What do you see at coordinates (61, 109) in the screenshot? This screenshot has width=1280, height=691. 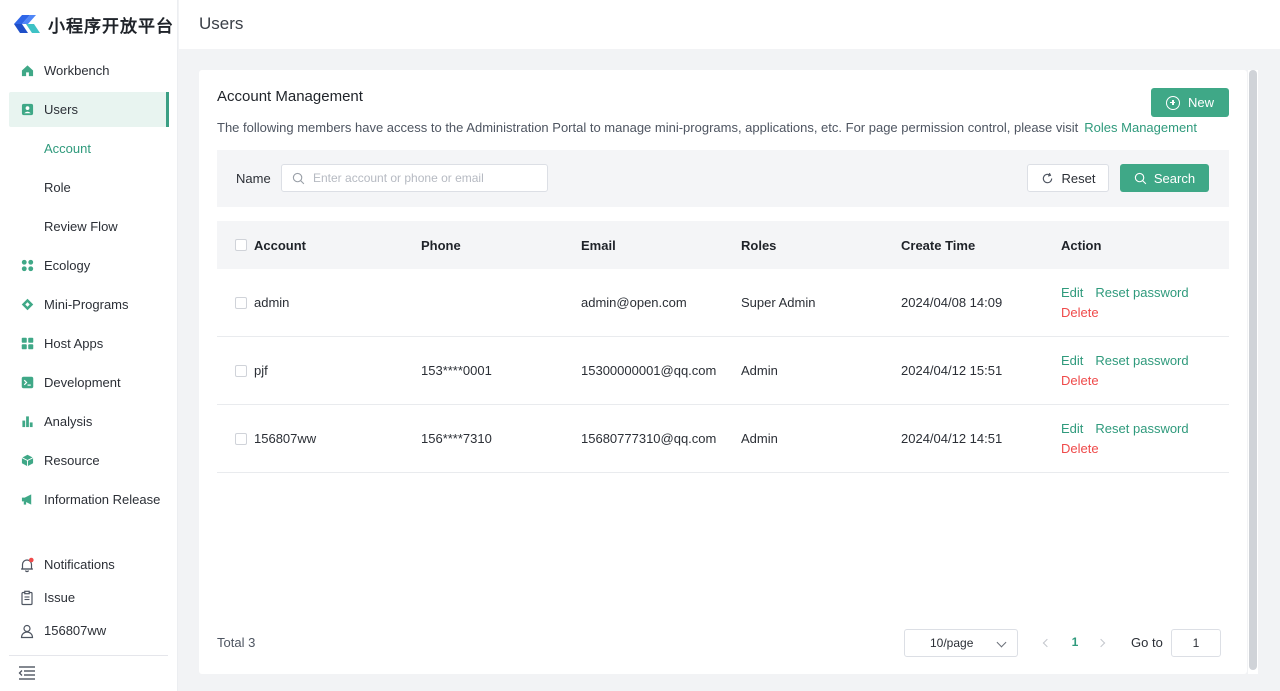 I see `sidebar-item-label: Users` at bounding box center [61, 109].